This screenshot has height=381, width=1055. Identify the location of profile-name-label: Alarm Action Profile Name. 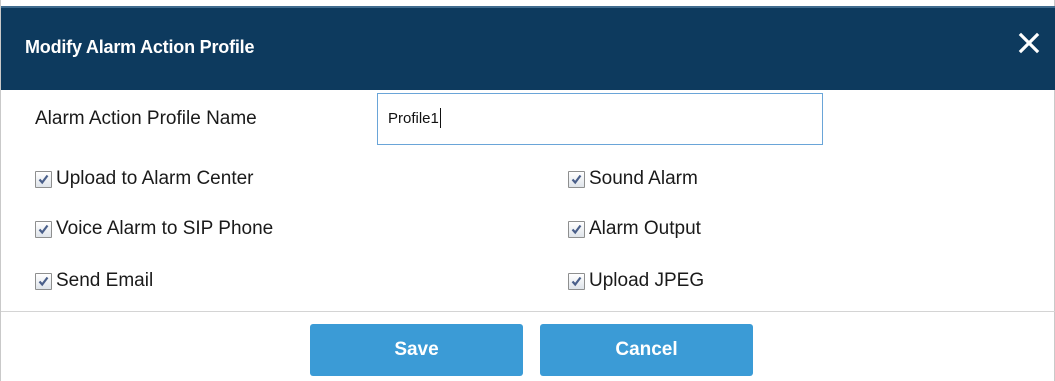
(146, 118).